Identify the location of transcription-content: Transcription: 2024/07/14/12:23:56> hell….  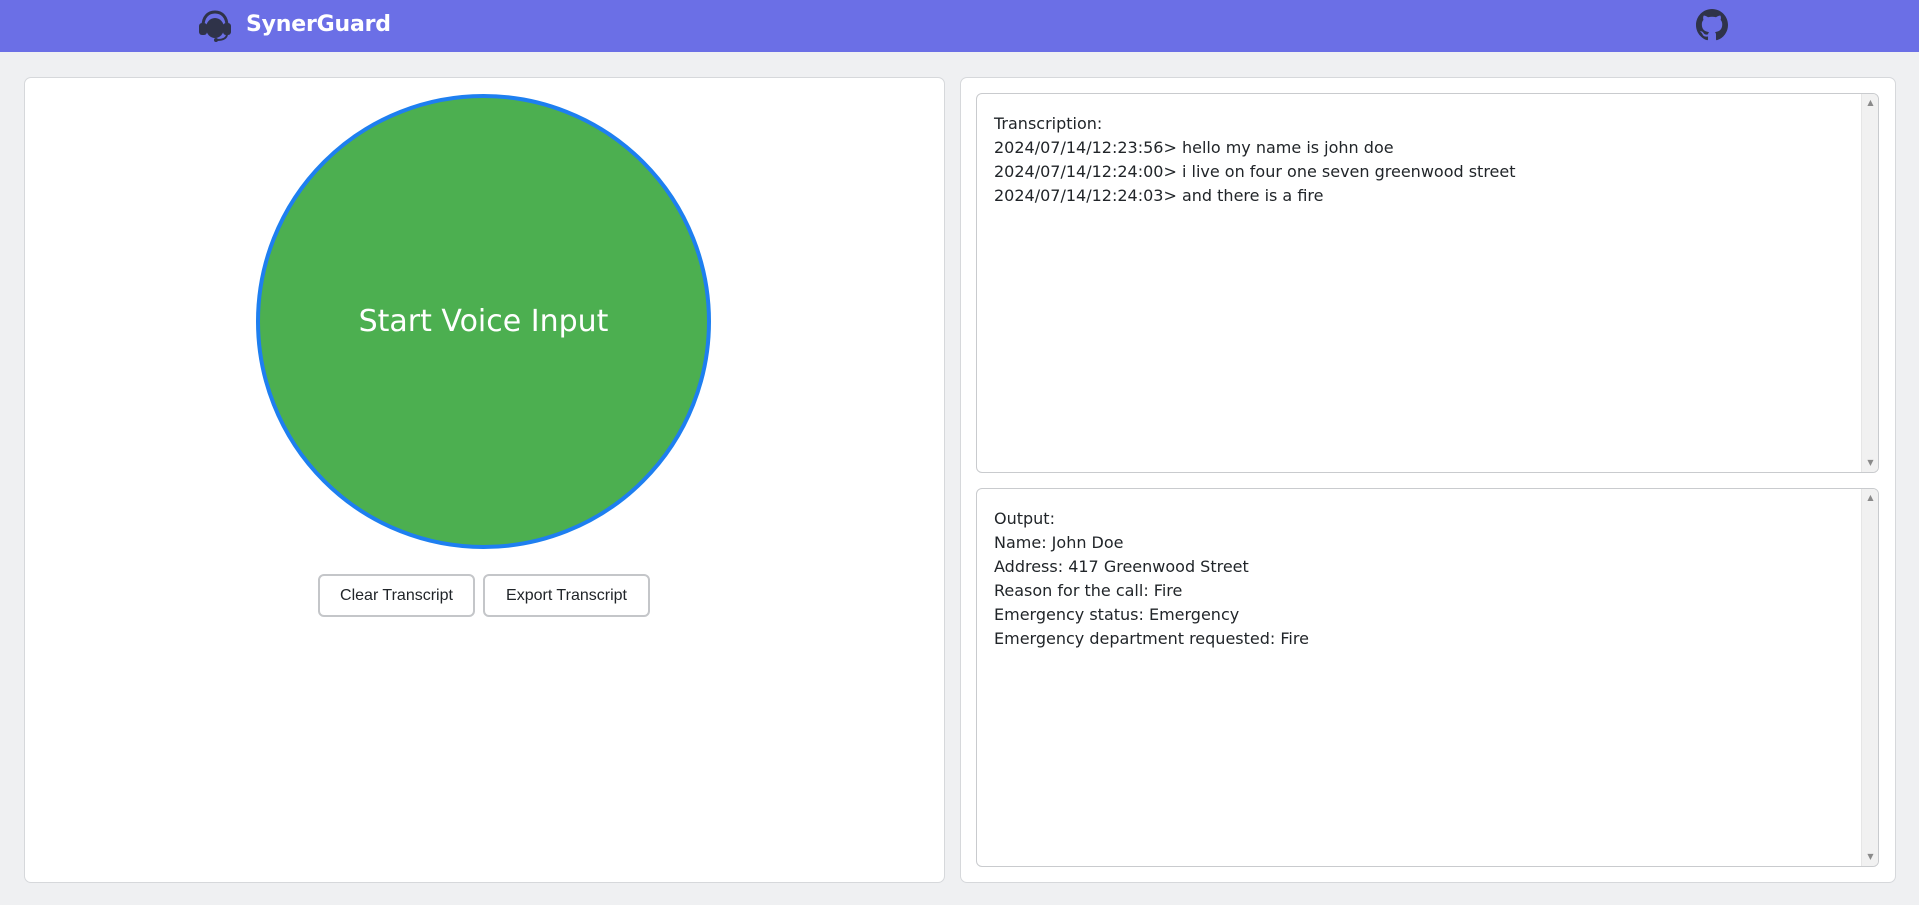
(1424, 160).